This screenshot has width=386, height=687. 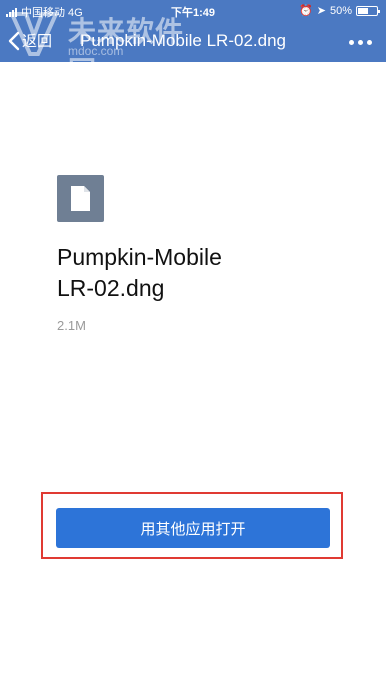 I want to click on battery-label: 50%, so click(x=340, y=10).